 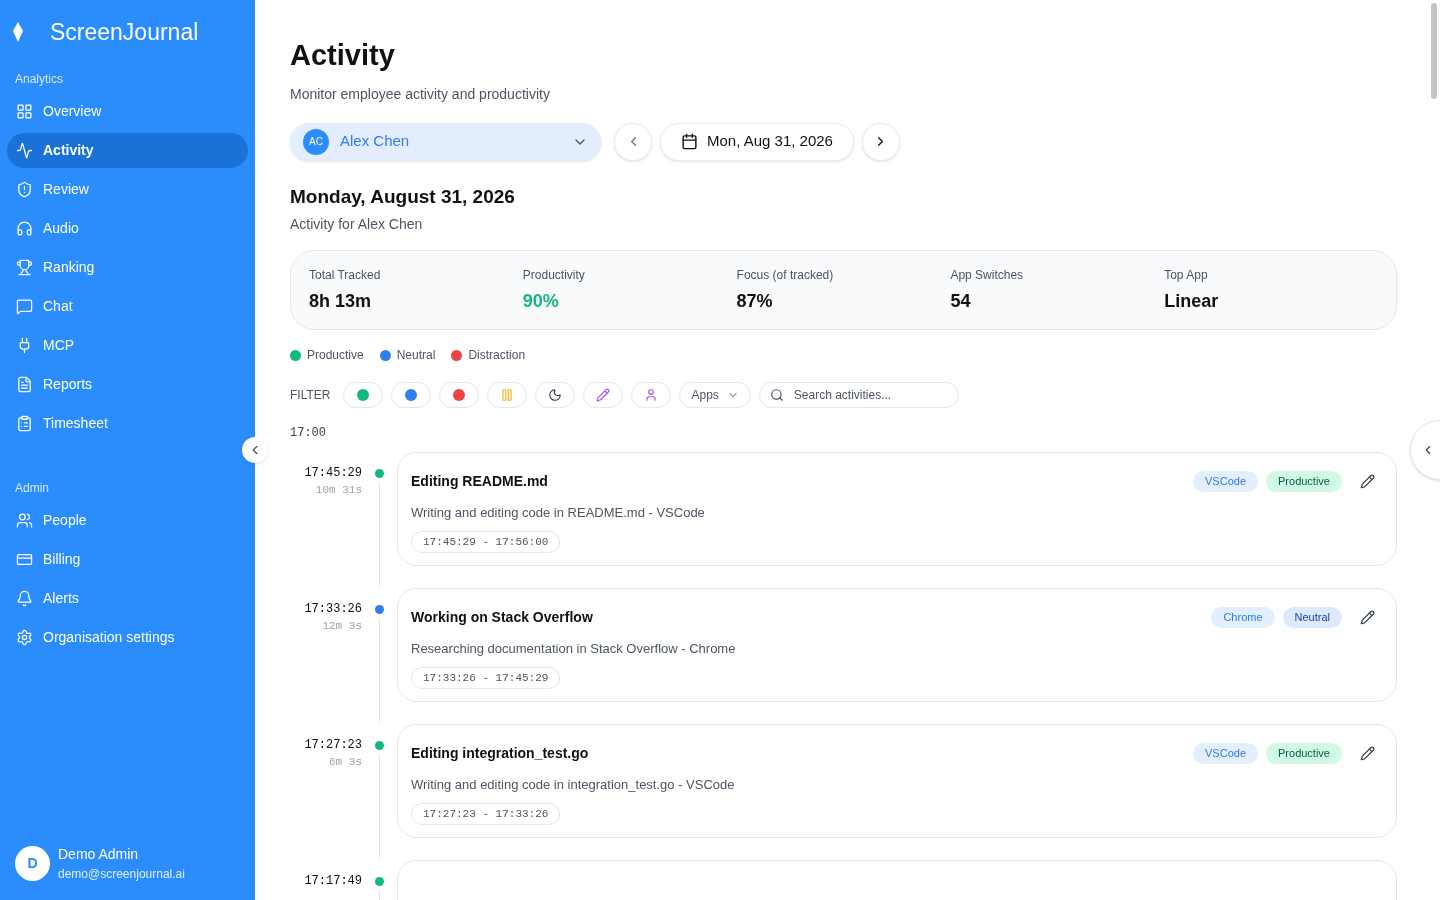 What do you see at coordinates (357, 224) in the screenshot?
I see `day-subtitle: Activity for Alex Chen` at bounding box center [357, 224].